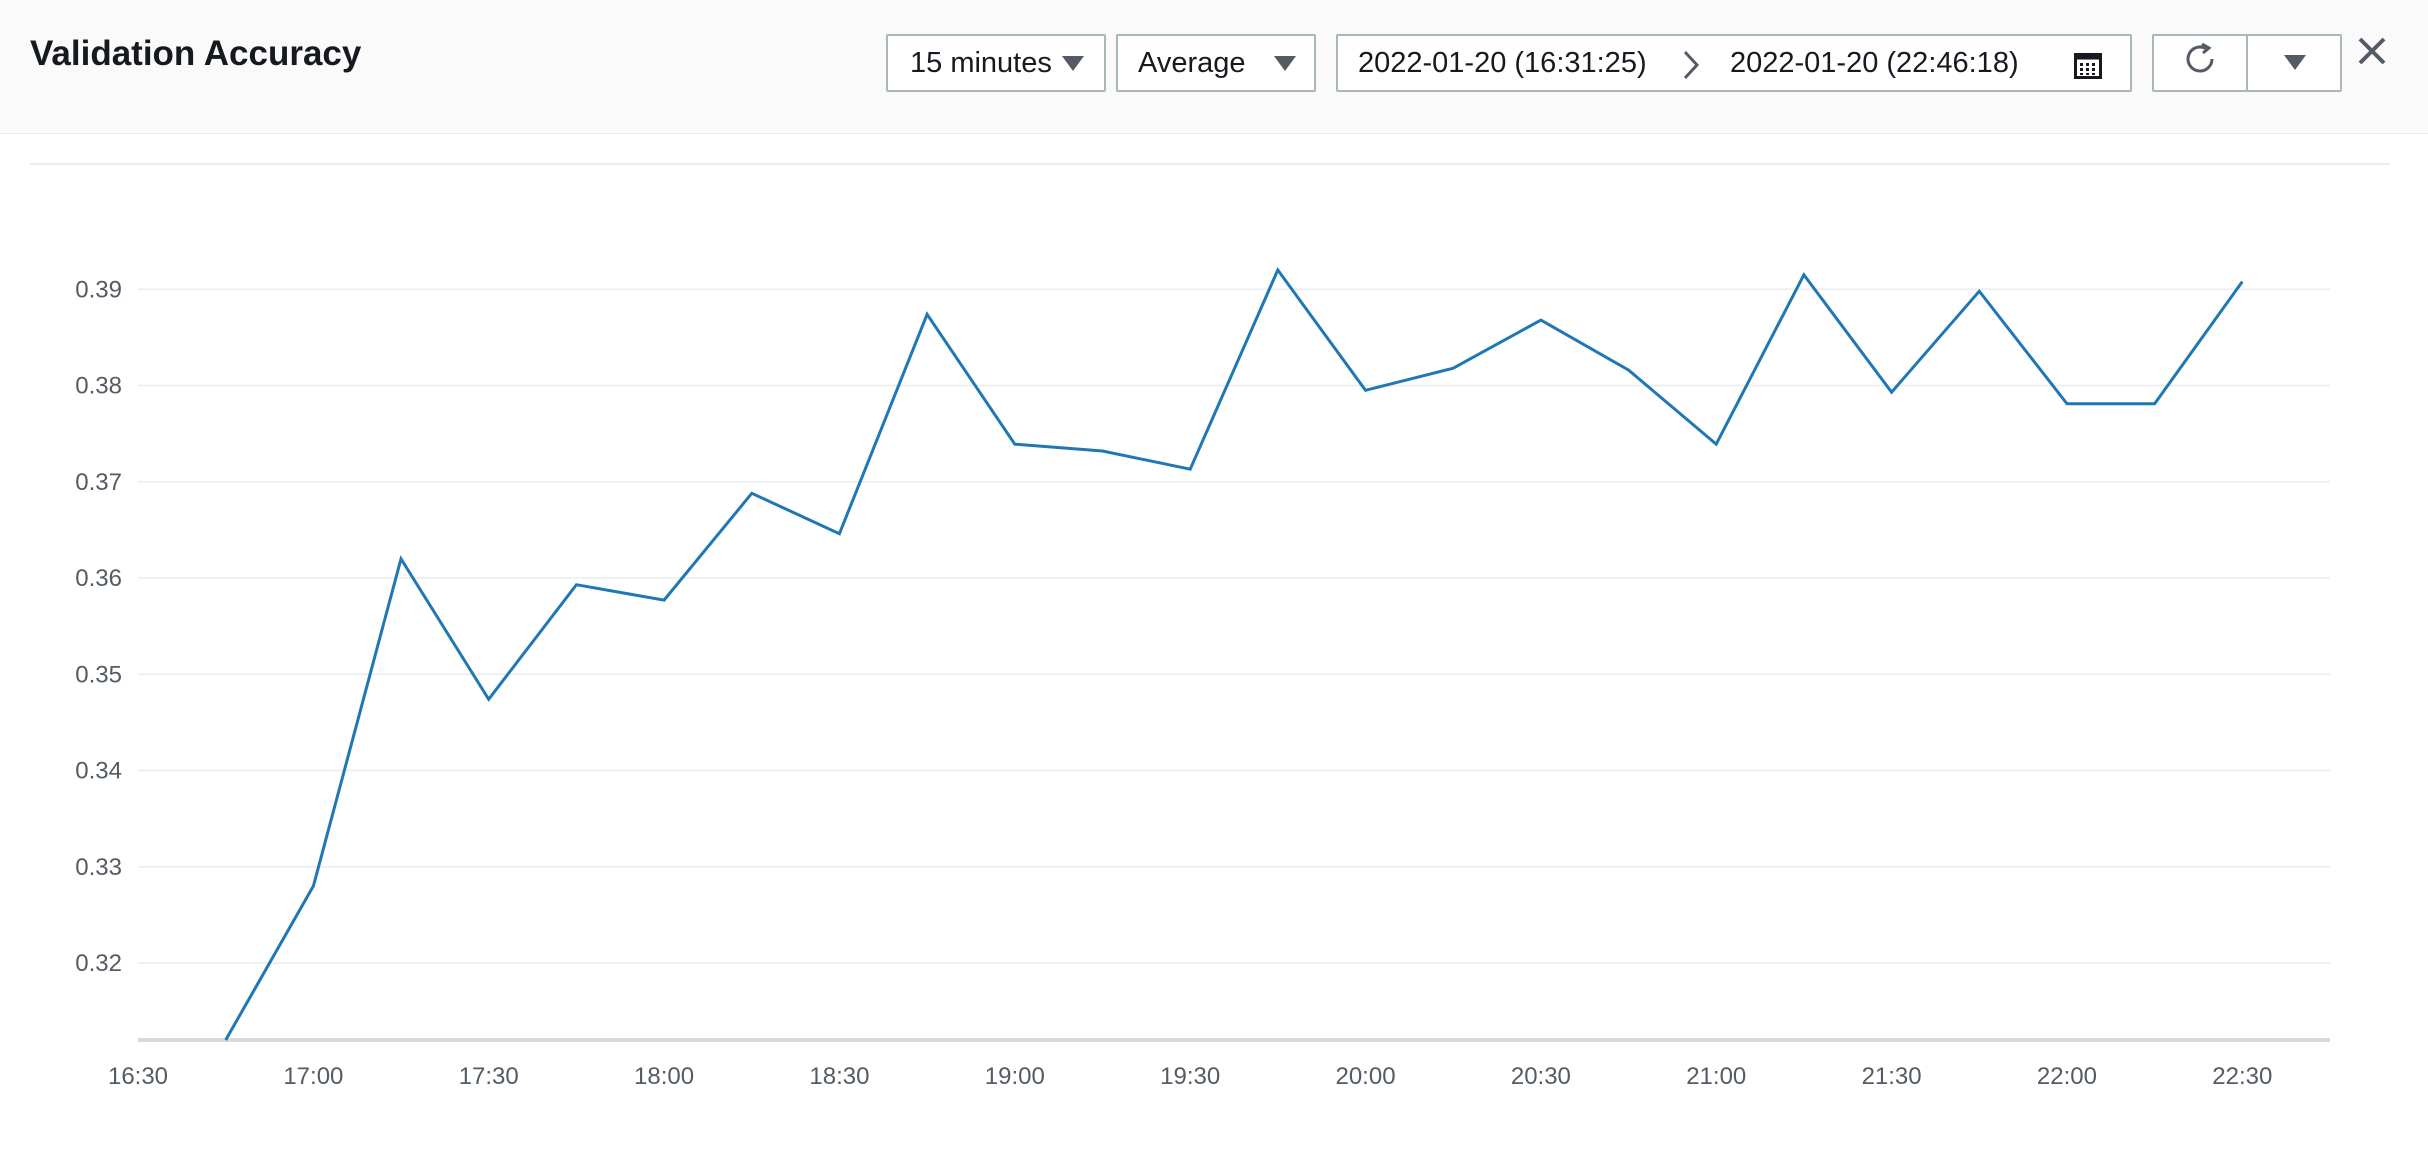  What do you see at coordinates (98, 674) in the screenshot?
I see `y-tick-label: 0.35` at bounding box center [98, 674].